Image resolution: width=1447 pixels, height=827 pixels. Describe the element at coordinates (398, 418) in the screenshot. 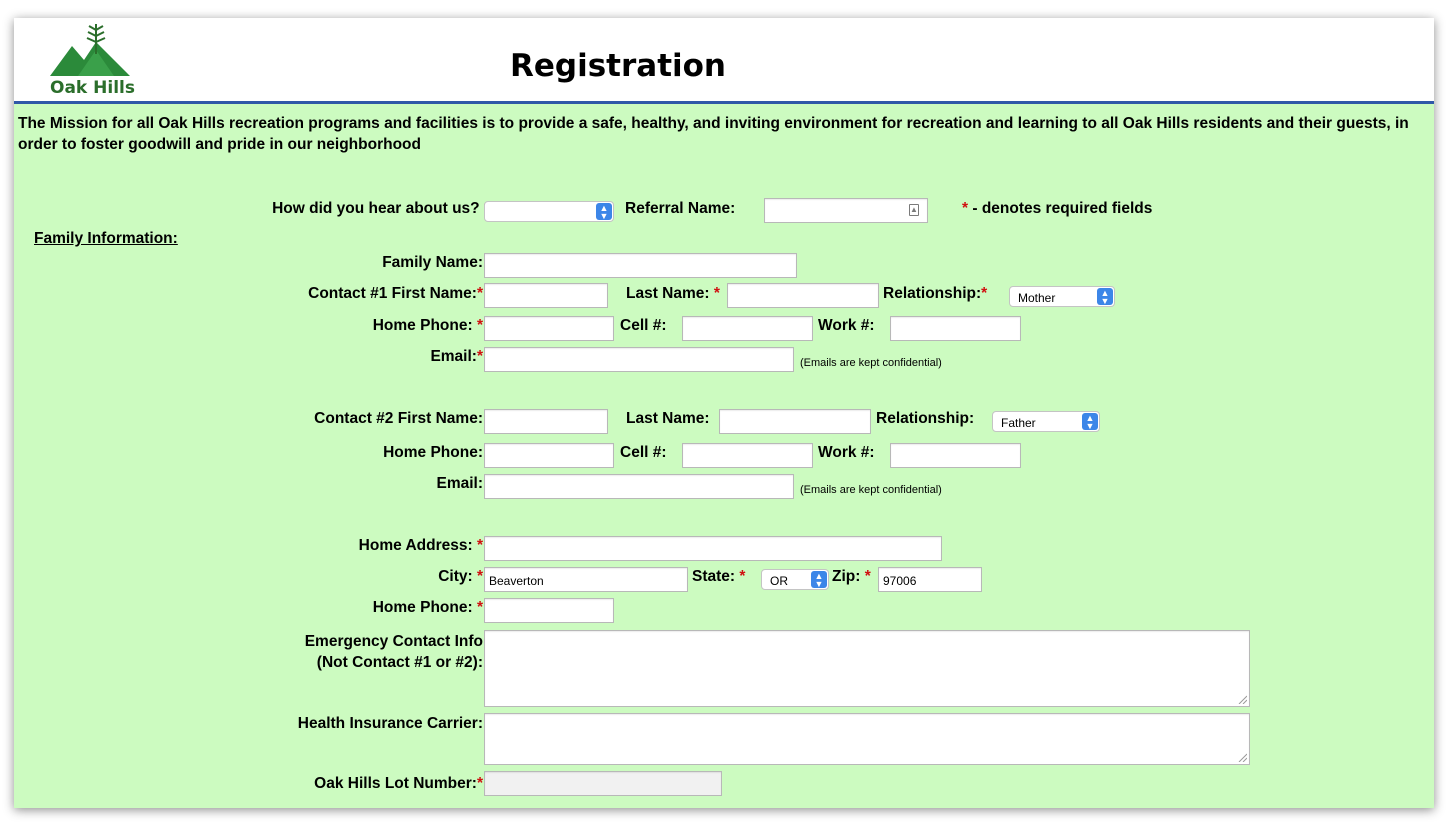

I see `contact2-first-name-label: Contact #2 First Name:` at that location.